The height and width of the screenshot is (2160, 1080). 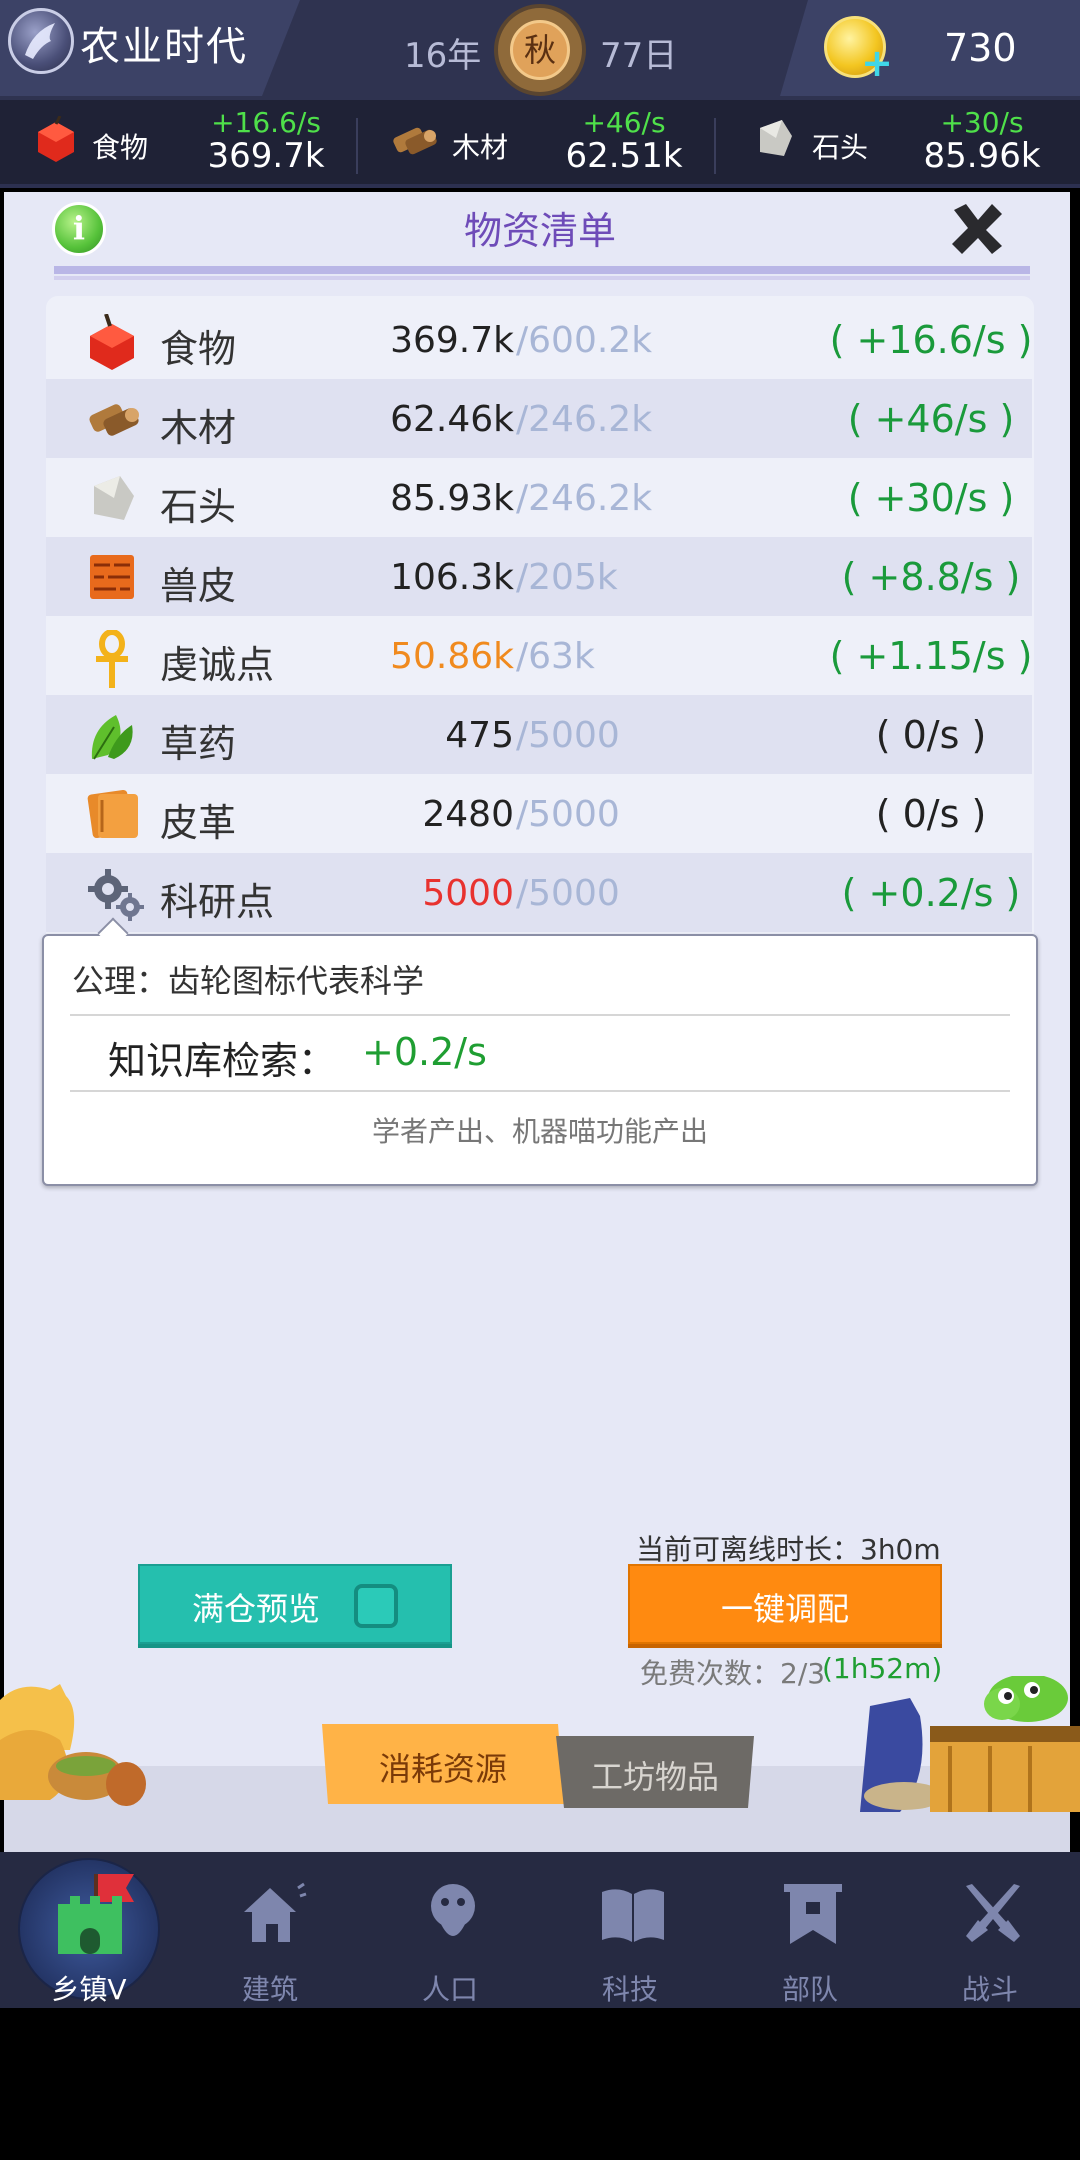 I want to click on strip-stone-total: 85.96k, so click(x=982, y=156).